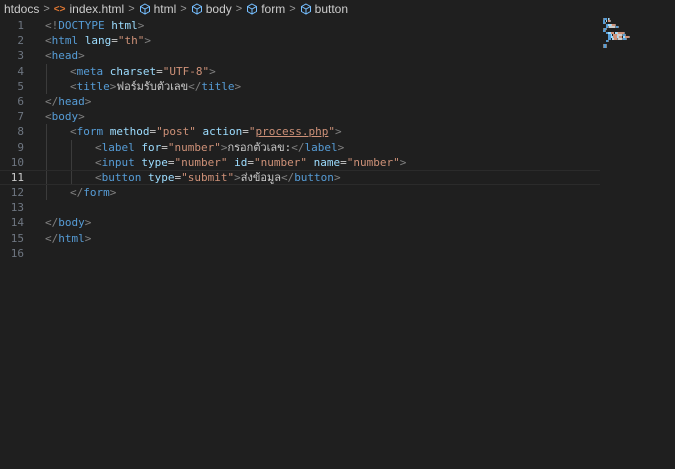 This screenshot has height=469, width=675. I want to click on line-number: 9, so click(20, 147).